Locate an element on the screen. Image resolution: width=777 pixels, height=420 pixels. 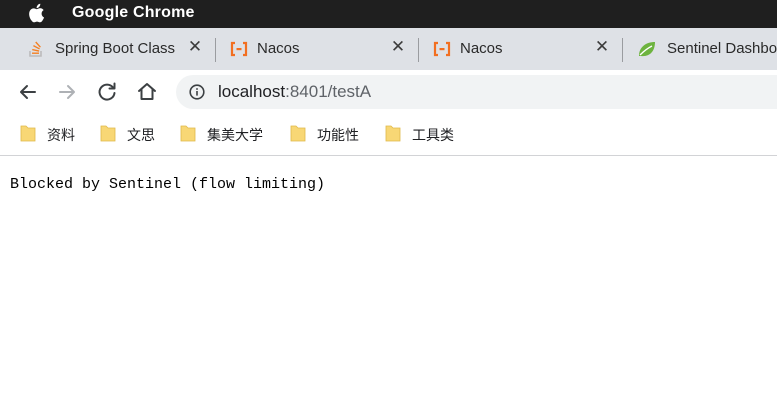
url-text: localhost:8401/testA is located at coordinates (294, 92).